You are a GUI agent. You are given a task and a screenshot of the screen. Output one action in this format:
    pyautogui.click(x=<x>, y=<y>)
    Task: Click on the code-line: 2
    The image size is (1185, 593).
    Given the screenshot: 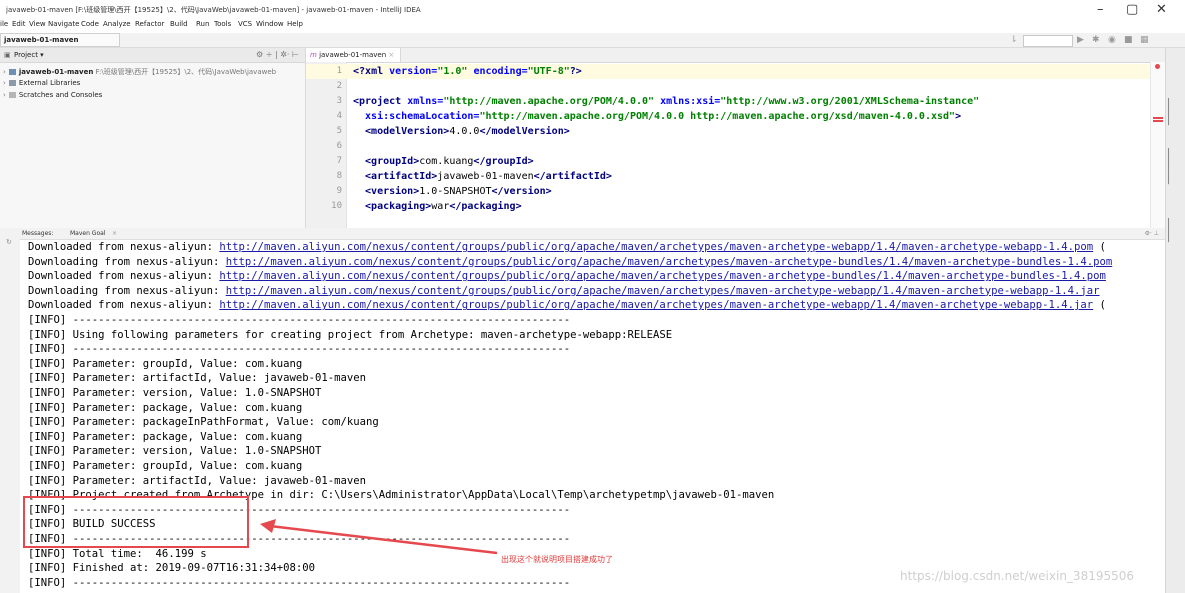 What is the action you would take?
    pyautogui.click(x=735, y=86)
    